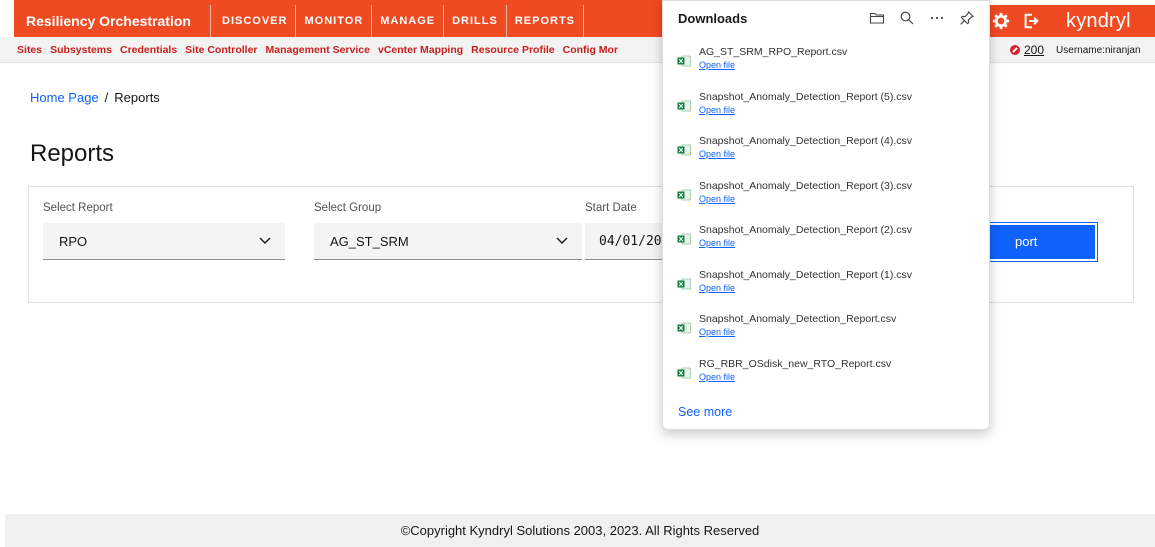  I want to click on subnav-right: 200 Username:niranjan, so click(1075, 50).